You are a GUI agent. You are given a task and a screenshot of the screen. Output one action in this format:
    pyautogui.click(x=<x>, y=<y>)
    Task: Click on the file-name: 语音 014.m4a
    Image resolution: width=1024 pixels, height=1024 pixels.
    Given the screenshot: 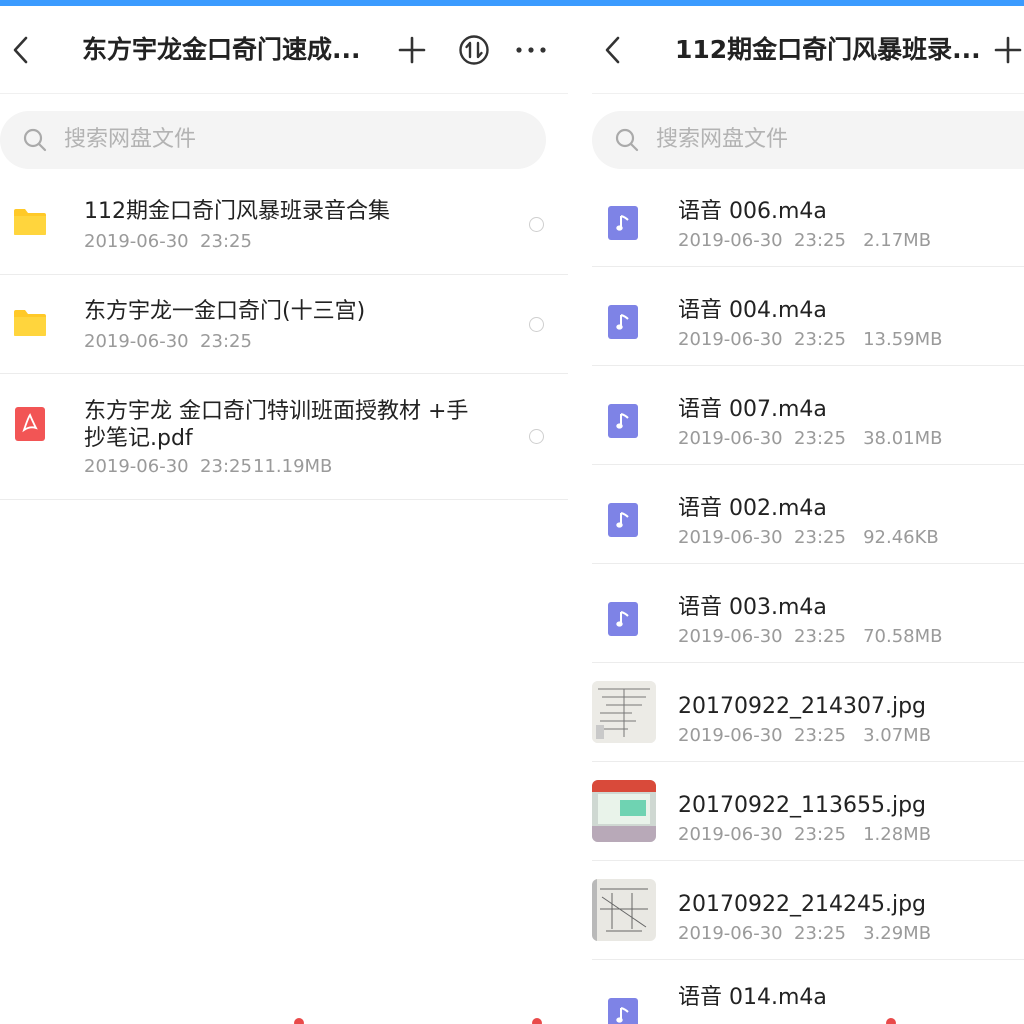 What is the action you would take?
    pyautogui.click(x=752, y=997)
    